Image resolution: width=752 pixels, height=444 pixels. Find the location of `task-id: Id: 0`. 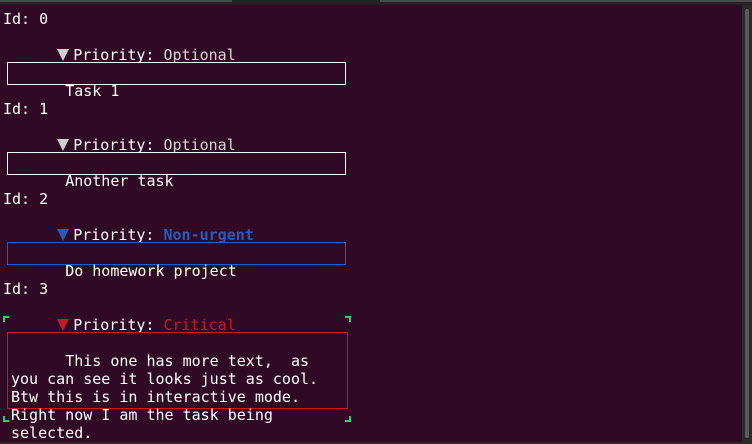

task-id: Id: 0 is located at coordinates (26, 19).